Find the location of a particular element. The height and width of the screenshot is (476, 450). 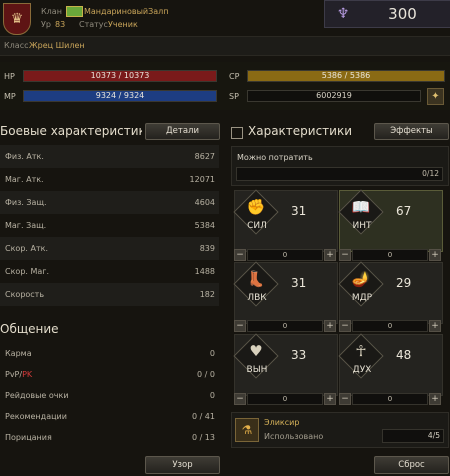

class-label: Класс is located at coordinates (16, 45).